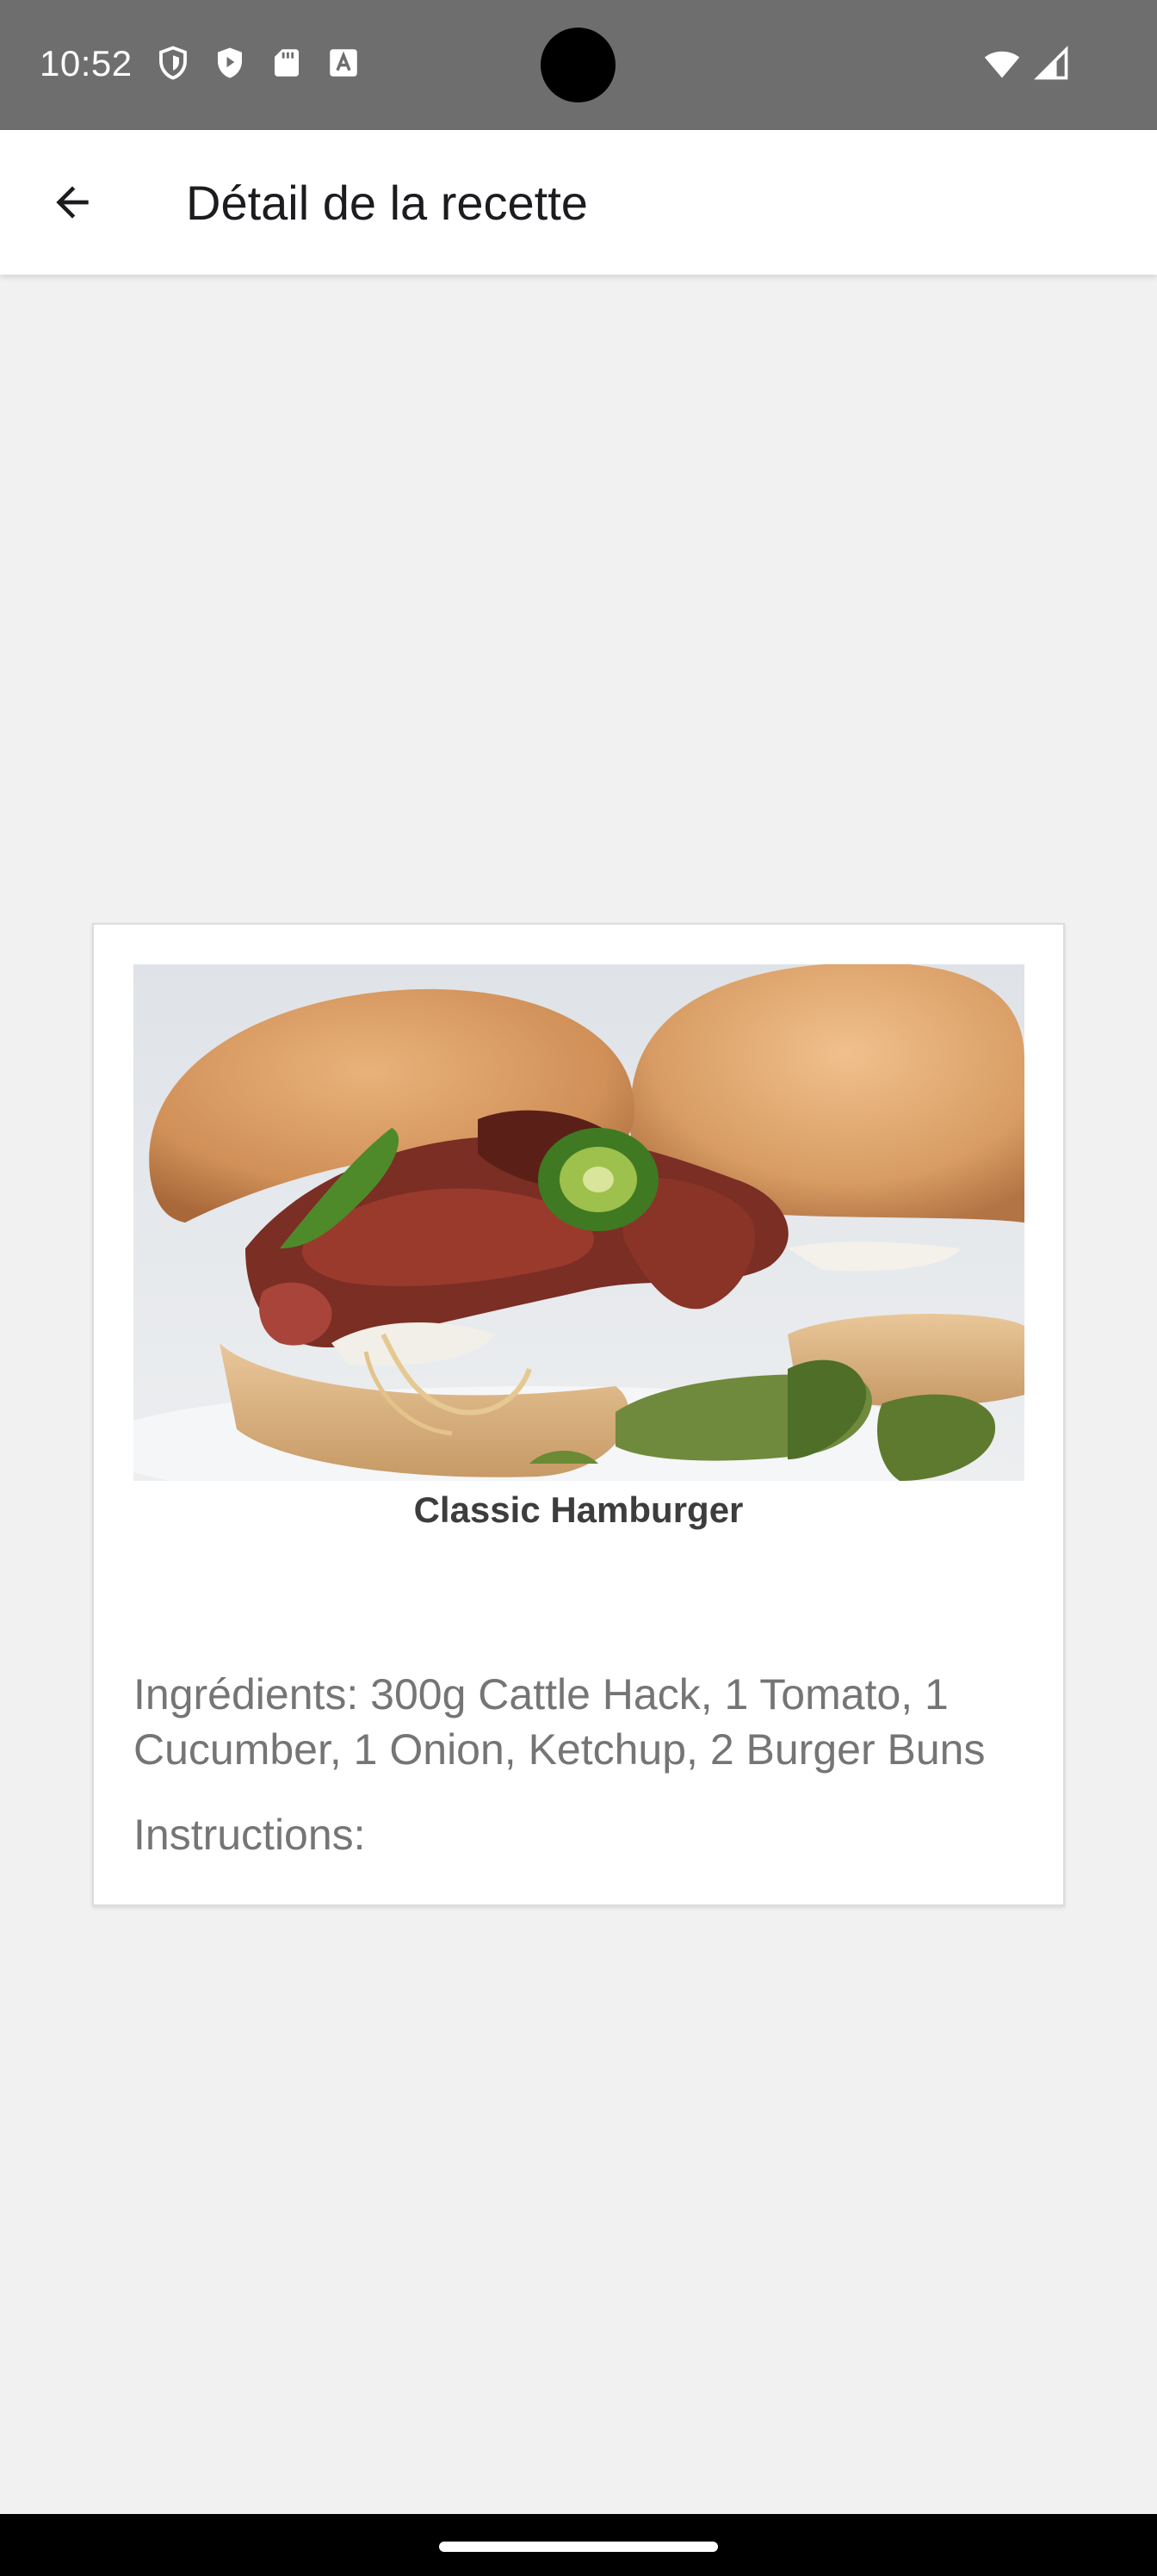 This screenshot has width=1157, height=2576. What do you see at coordinates (579, 2547) in the screenshot?
I see `home-indicator` at bounding box center [579, 2547].